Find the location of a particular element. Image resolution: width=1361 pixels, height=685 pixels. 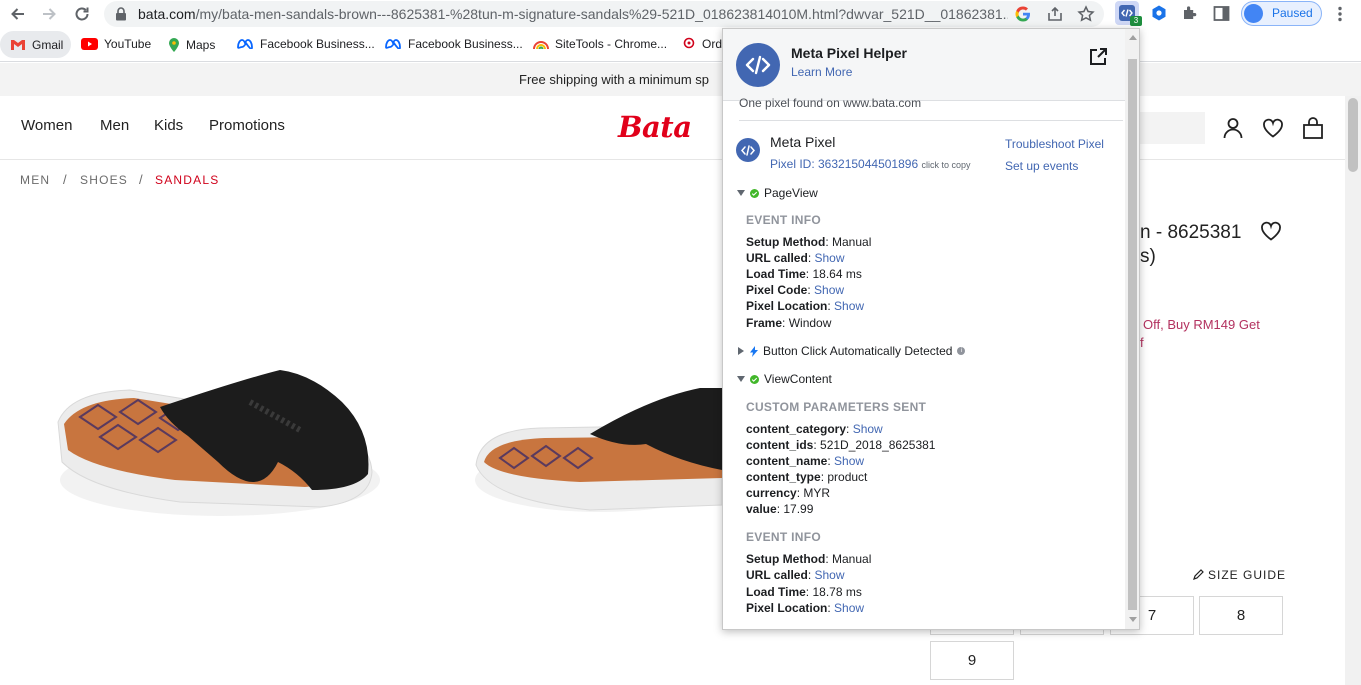

nav-kids: Kids is located at coordinates (168, 125).